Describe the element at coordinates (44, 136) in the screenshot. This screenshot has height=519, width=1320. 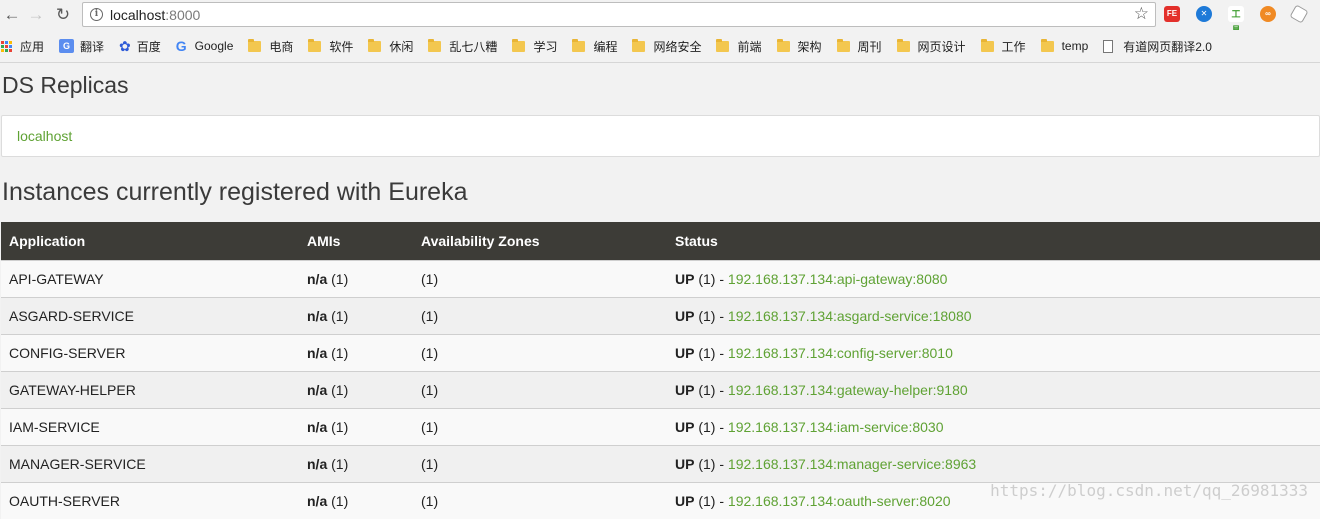
I see `replica-link: localhost` at that location.